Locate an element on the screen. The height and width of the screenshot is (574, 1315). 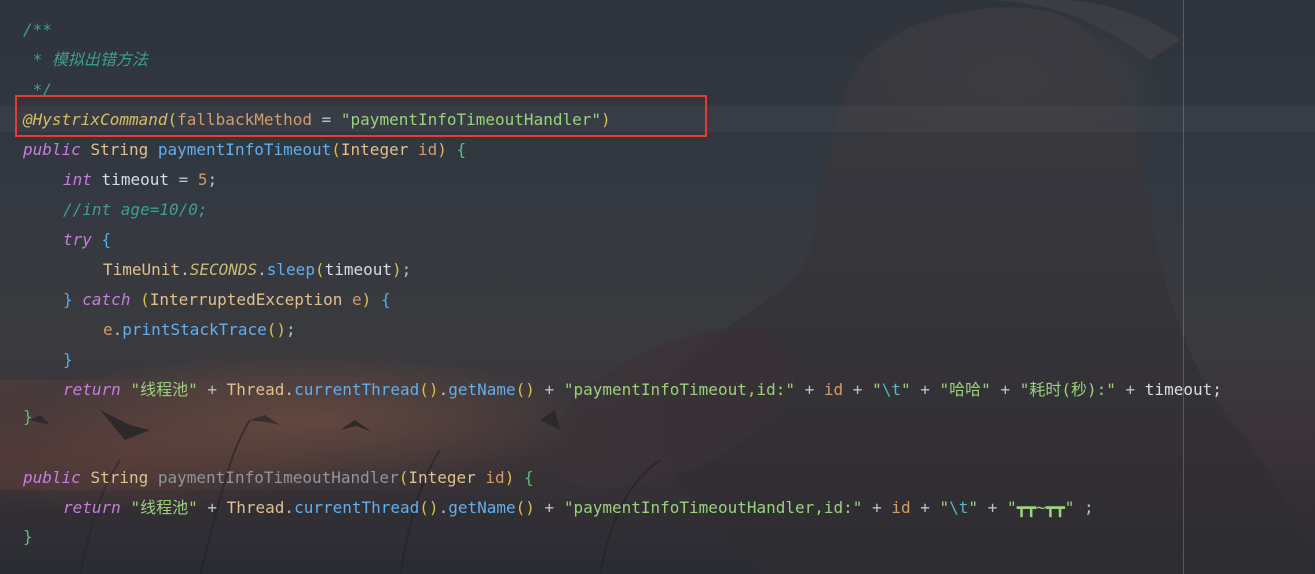
exception-type: InterruptedException is located at coordinates (246, 299).